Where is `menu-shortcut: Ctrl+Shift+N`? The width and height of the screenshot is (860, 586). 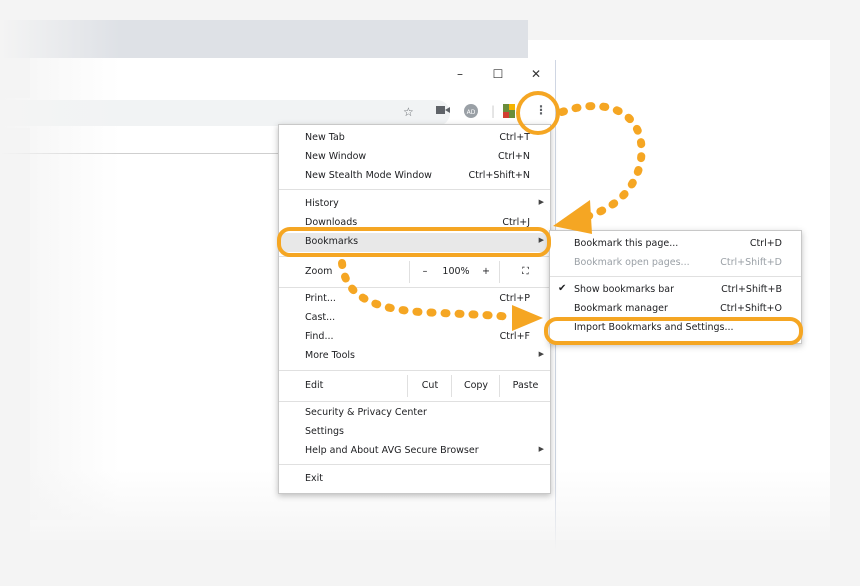
menu-shortcut: Ctrl+Shift+N is located at coordinates (499, 175).